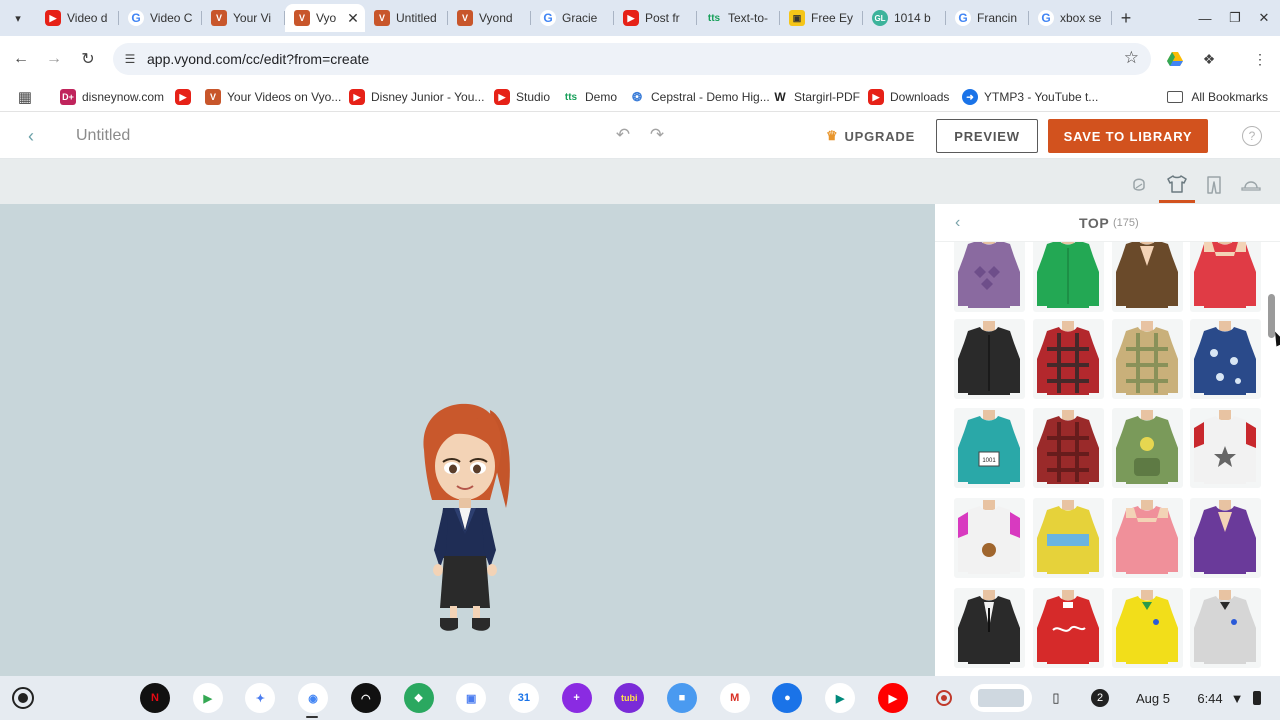  Describe the element at coordinates (77, 18) in the screenshot. I see `browser-tab: ▶ Video d` at that location.